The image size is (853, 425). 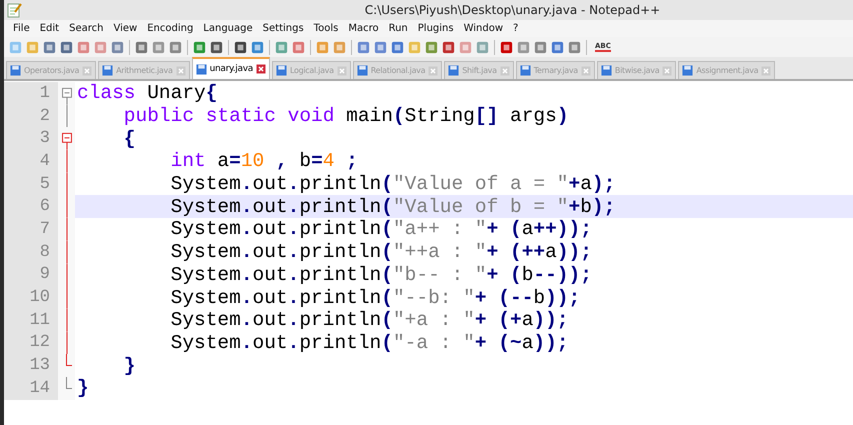 What do you see at coordinates (31, 365) in the screenshot?
I see `line-number: 13` at bounding box center [31, 365].